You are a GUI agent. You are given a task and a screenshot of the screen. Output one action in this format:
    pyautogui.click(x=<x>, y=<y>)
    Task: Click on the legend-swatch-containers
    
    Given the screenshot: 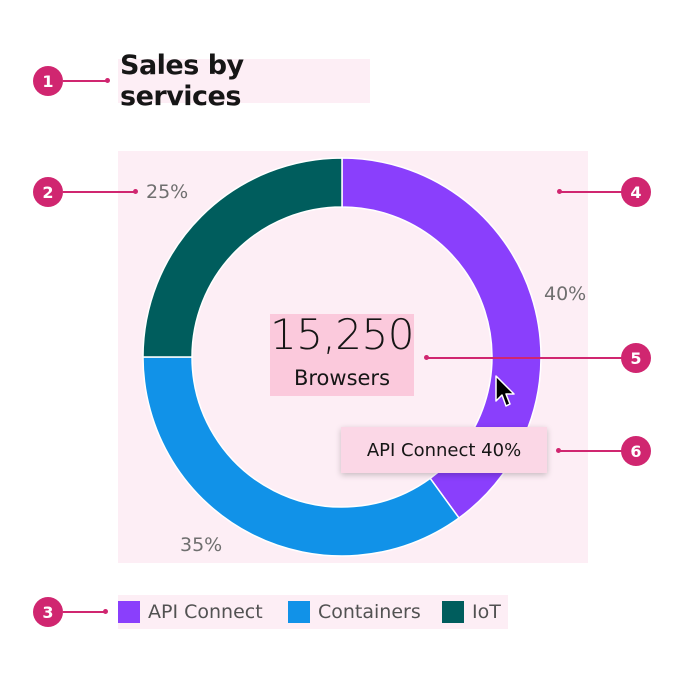 What is the action you would take?
    pyautogui.click(x=299, y=612)
    